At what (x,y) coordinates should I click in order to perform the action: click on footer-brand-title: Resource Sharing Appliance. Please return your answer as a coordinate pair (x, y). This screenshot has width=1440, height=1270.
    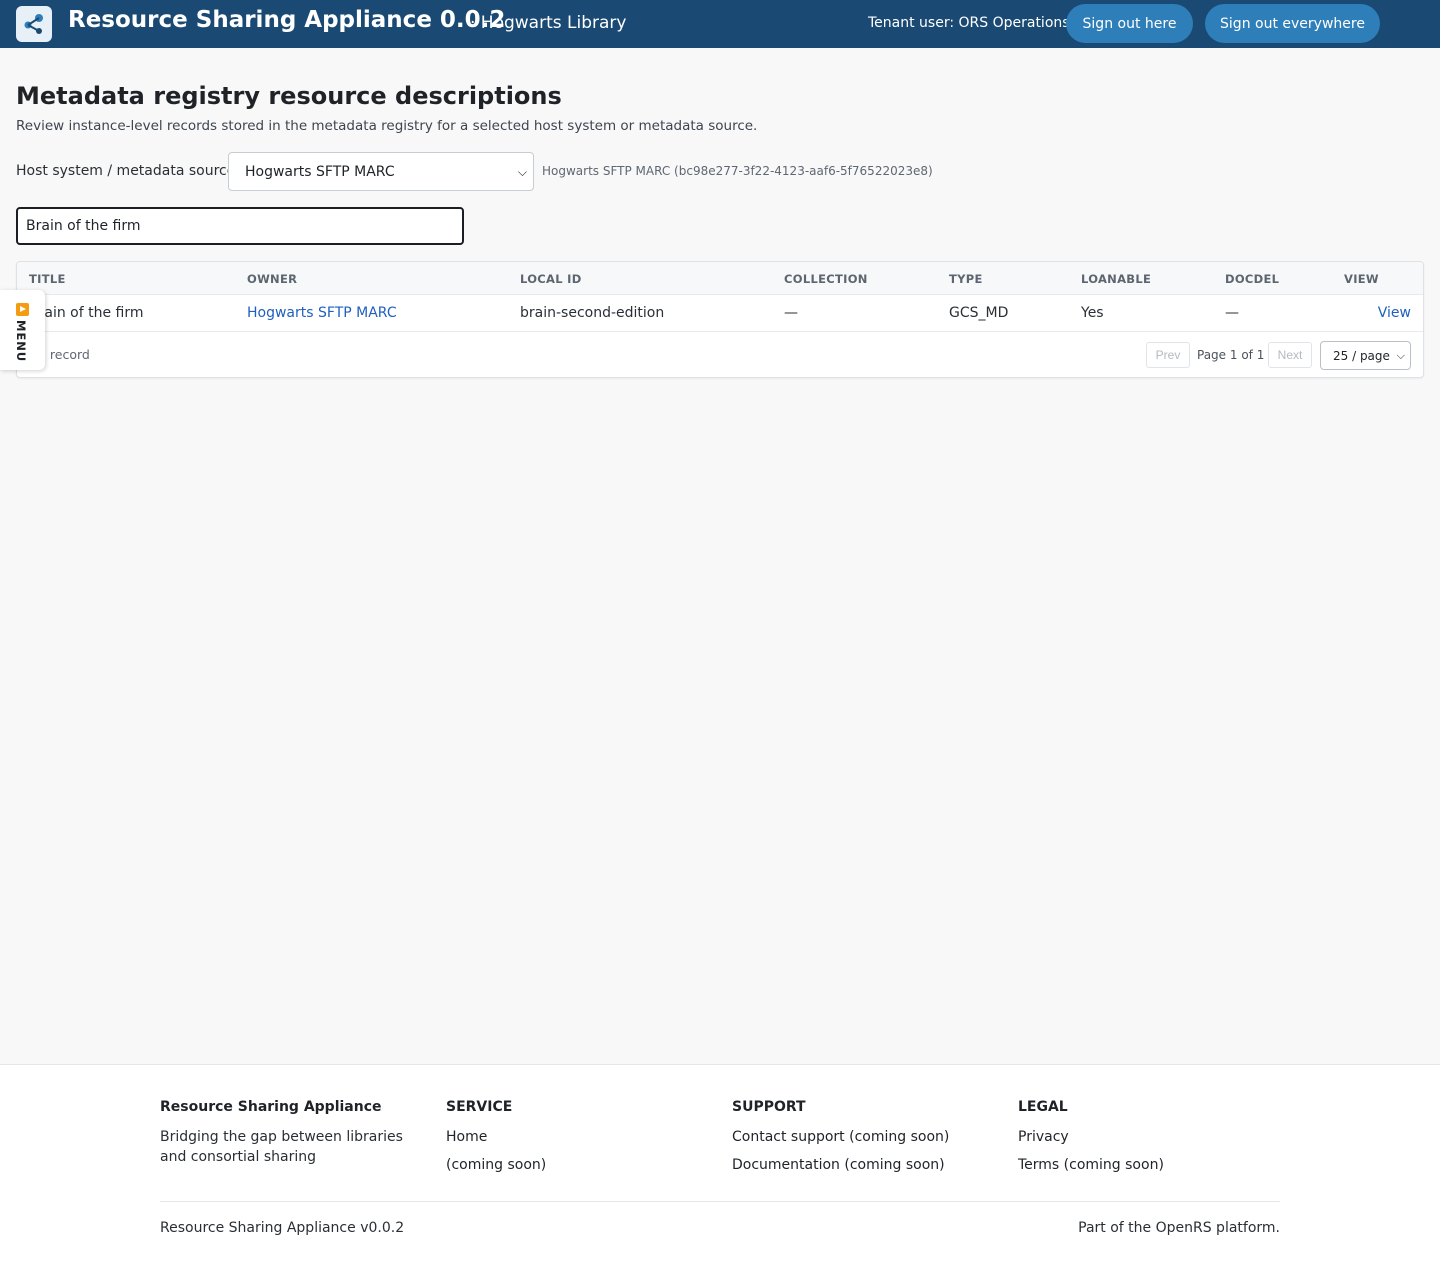
    Looking at the image, I should click on (271, 1107).